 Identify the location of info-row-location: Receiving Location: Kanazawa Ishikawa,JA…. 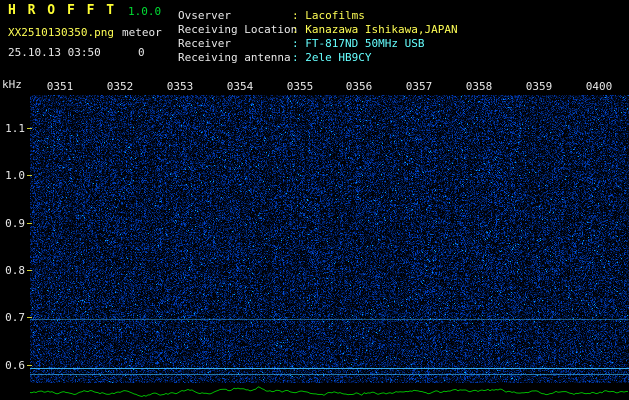
(318, 27).